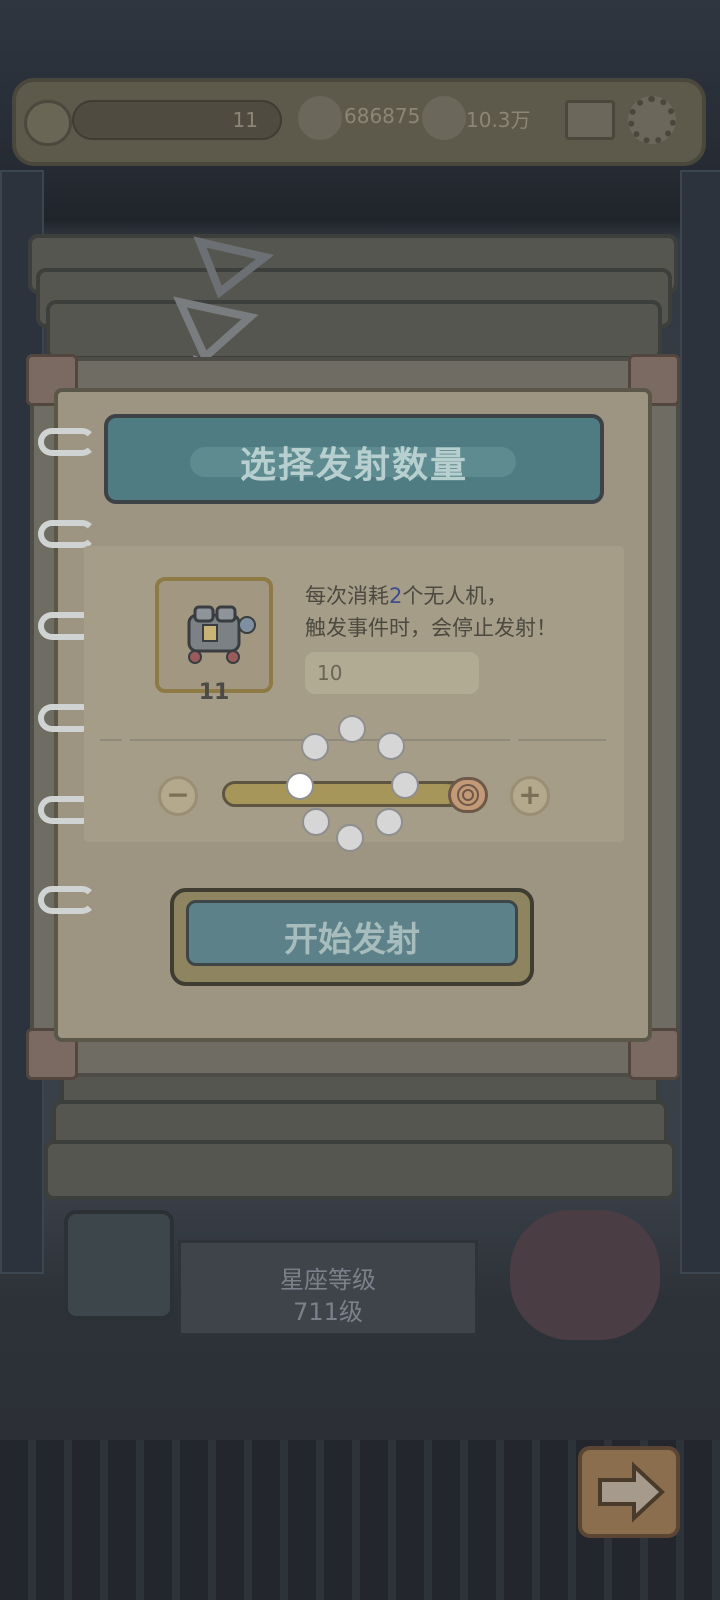  Describe the element at coordinates (631, 1492) in the screenshot. I see `arrow-right-icon` at that location.